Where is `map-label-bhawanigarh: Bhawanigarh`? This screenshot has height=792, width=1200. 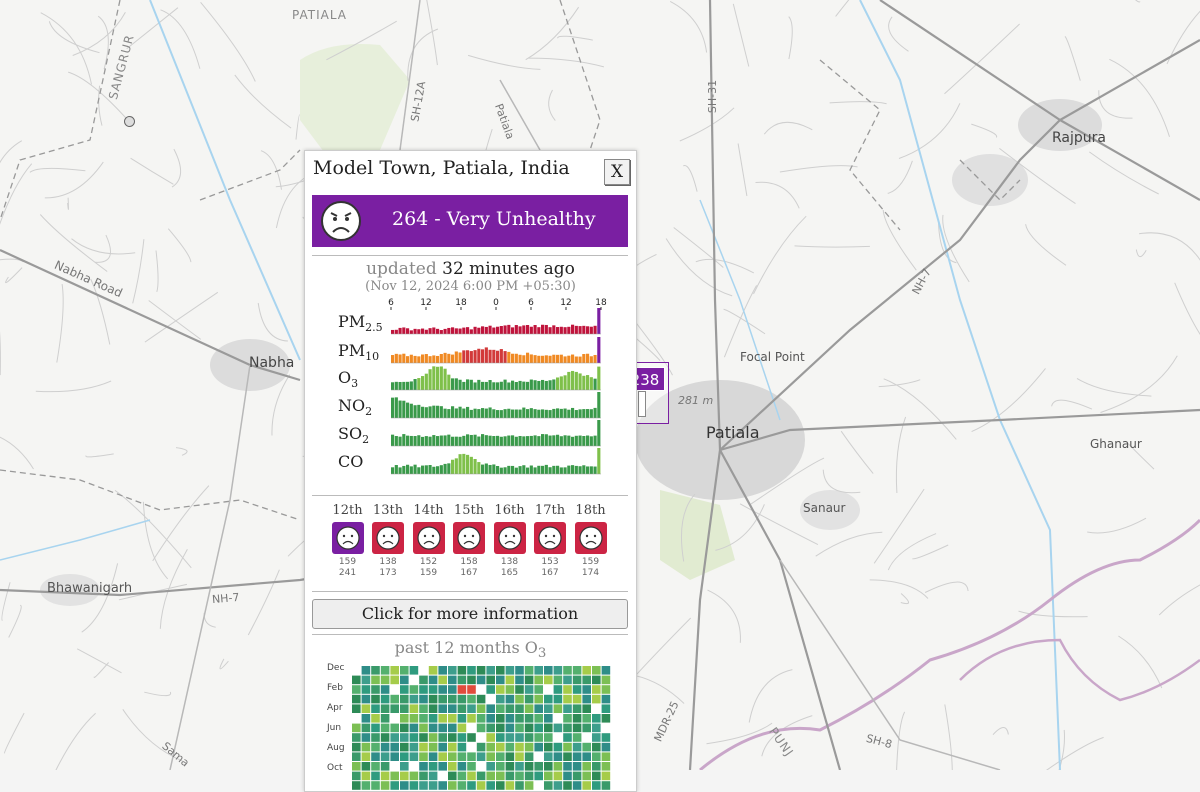 map-label-bhawanigarh: Bhawanigarh is located at coordinates (90, 588).